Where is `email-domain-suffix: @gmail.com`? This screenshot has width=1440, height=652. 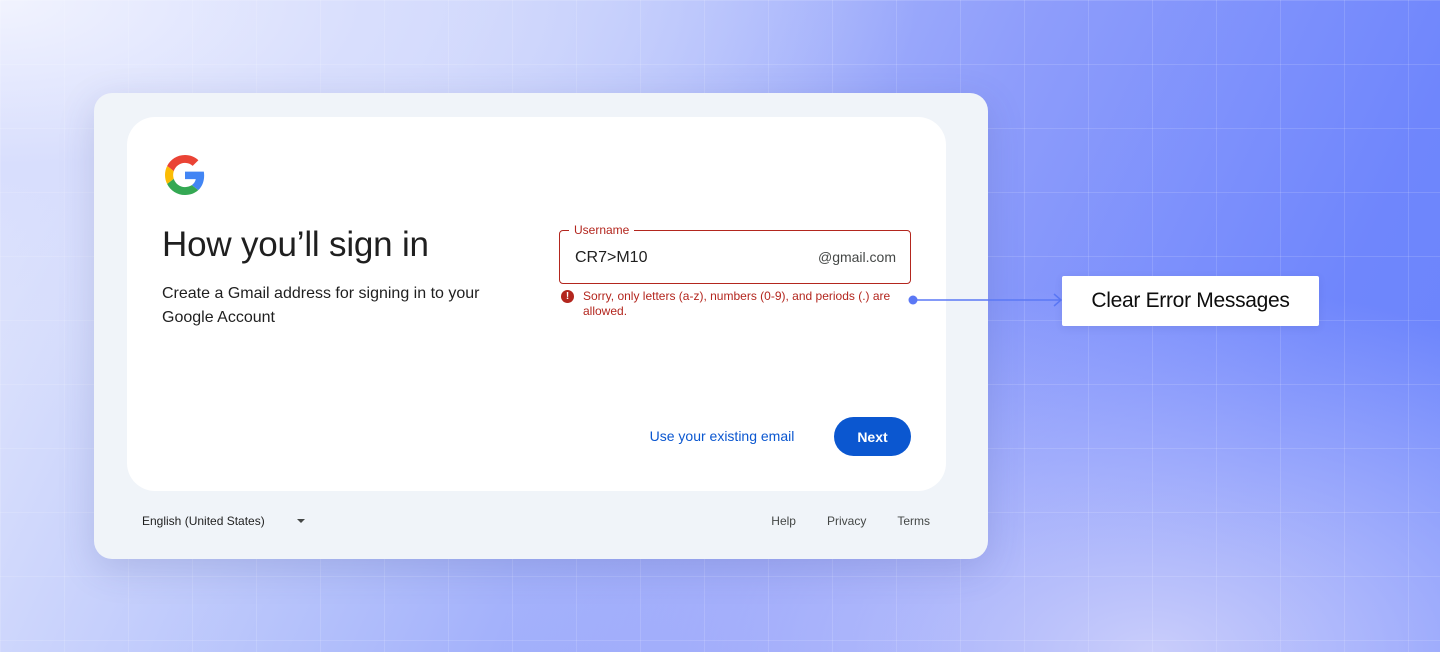
email-domain-suffix: @gmail.com is located at coordinates (856, 257).